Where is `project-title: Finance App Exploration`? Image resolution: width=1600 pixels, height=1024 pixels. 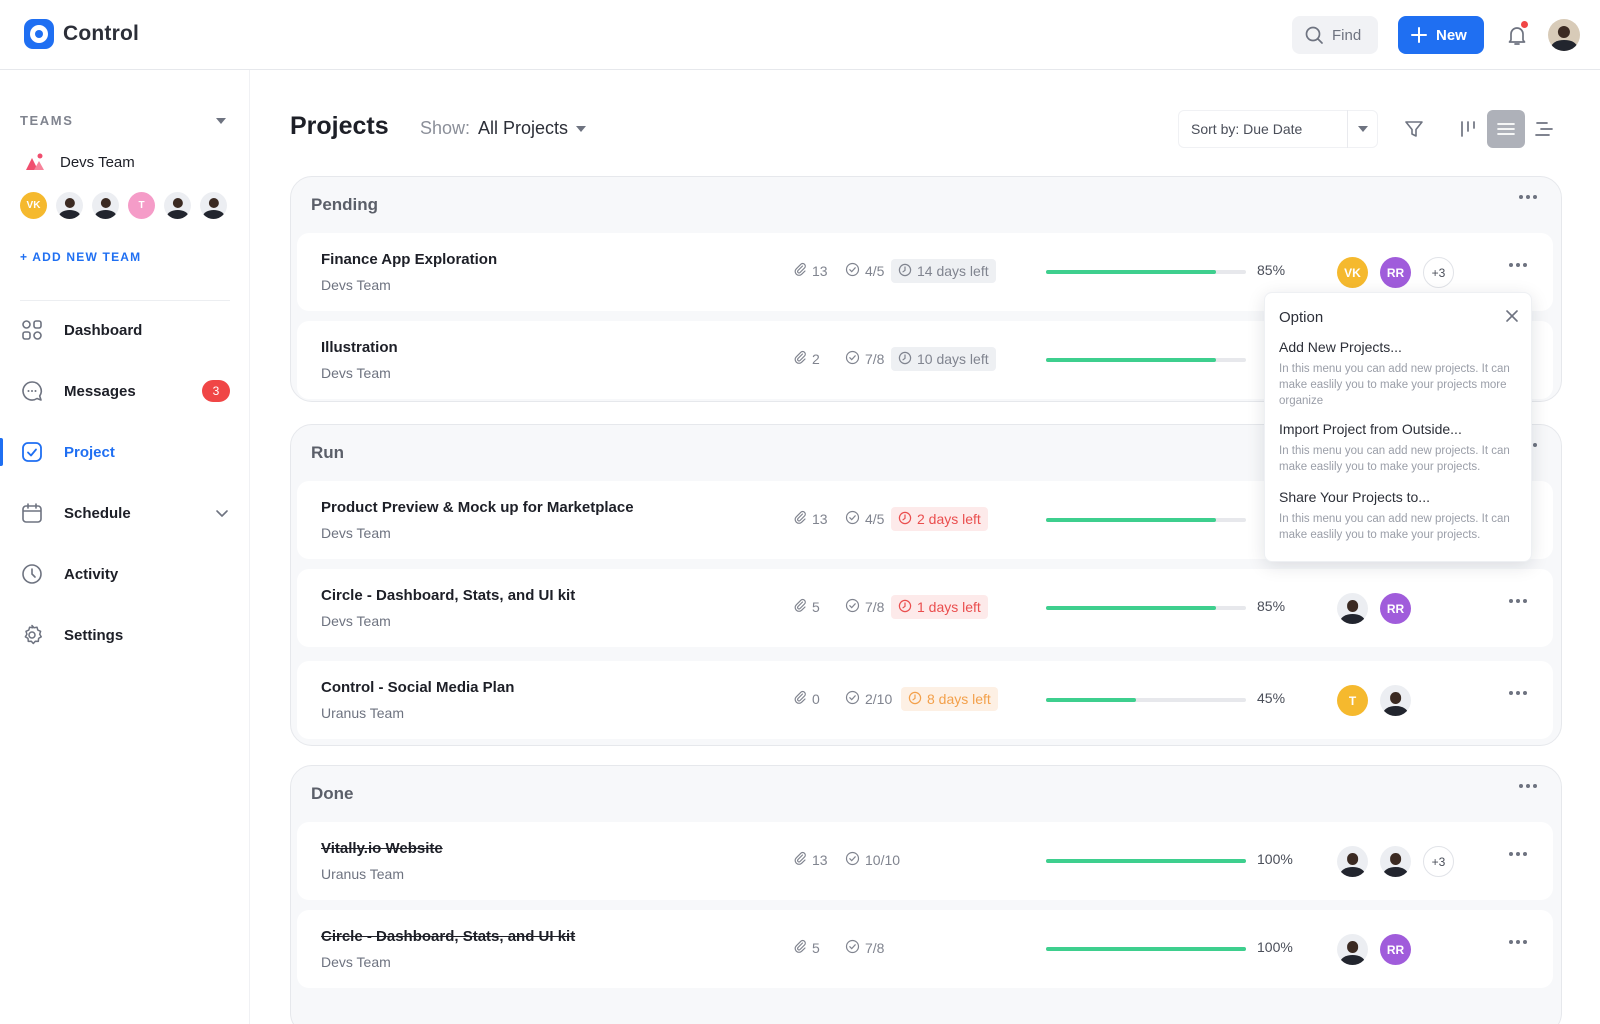 project-title: Finance App Exploration is located at coordinates (409, 259).